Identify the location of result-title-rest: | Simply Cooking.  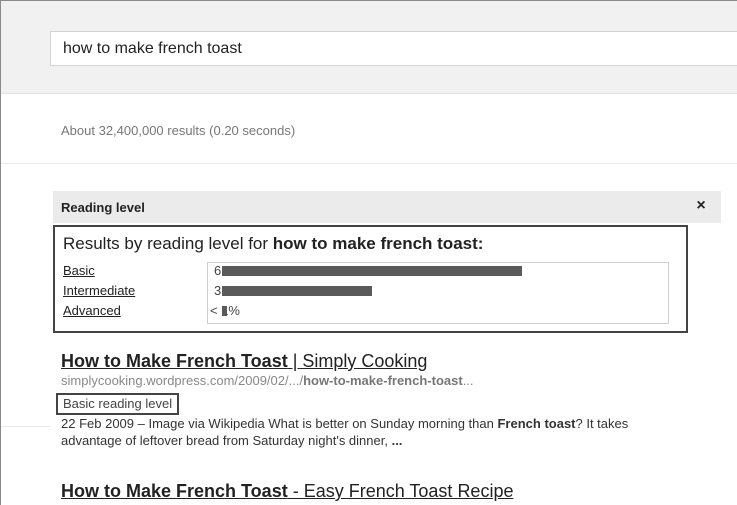
(357, 361).